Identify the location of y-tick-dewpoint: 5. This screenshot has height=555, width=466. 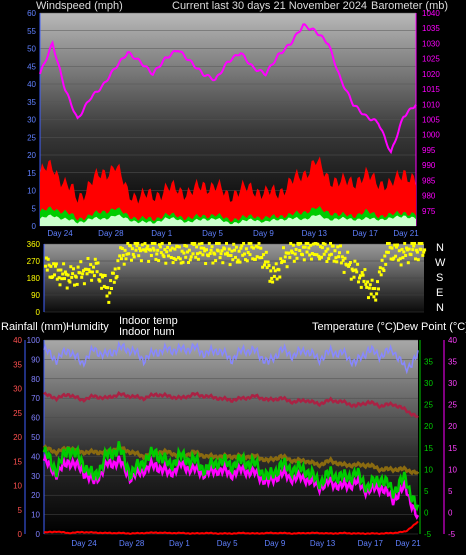
(450, 491).